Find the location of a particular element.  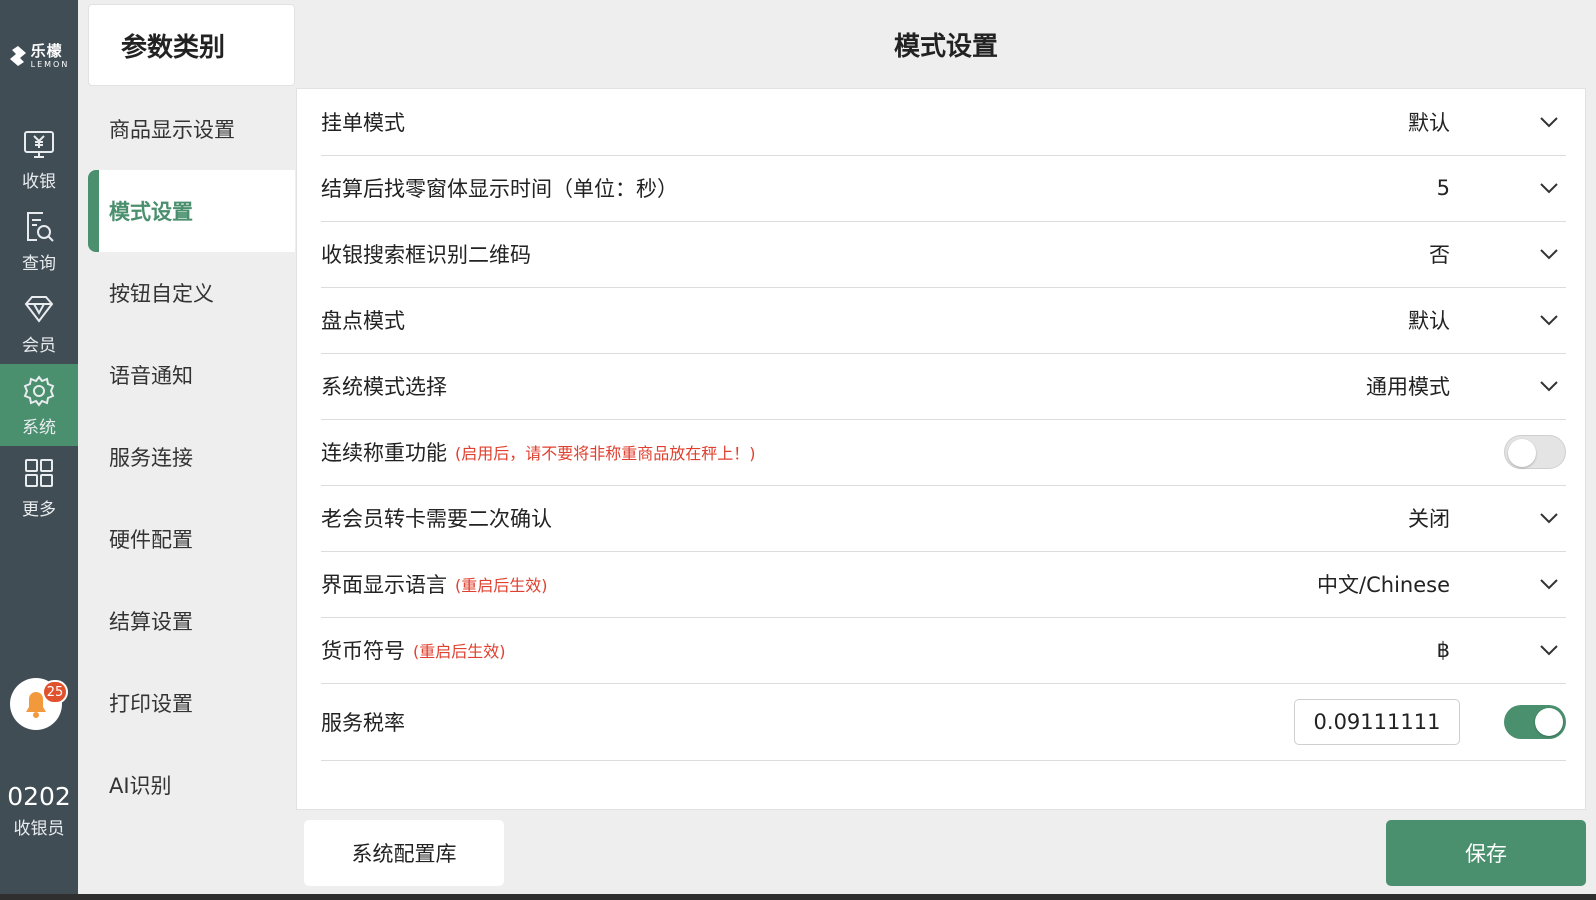

user-id: 0202 is located at coordinates (39, 796).